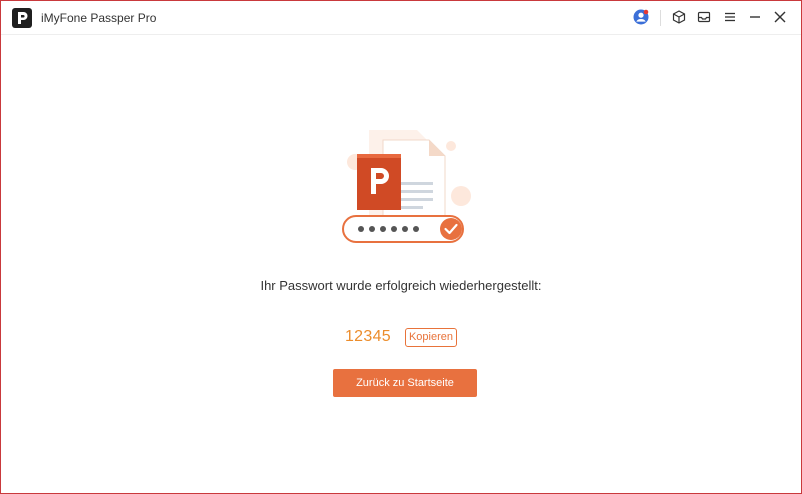 The height and width of the screenshot is (494, 802). I want to click on app-logo-icon, so click(22, 18).